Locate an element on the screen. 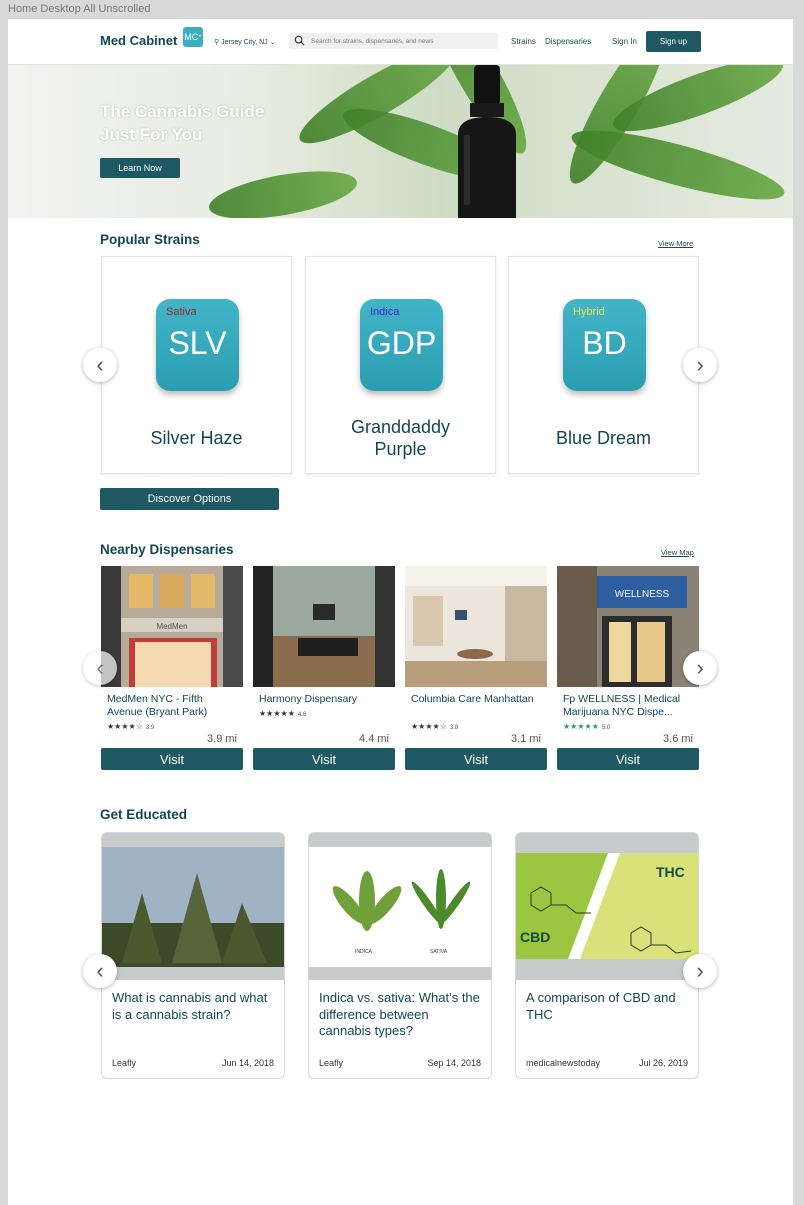 Image resolution: width=804 pixels, height=1205 pixels. hero-title-line1: The Cannabis Guide is located at coordinates (182, 111).